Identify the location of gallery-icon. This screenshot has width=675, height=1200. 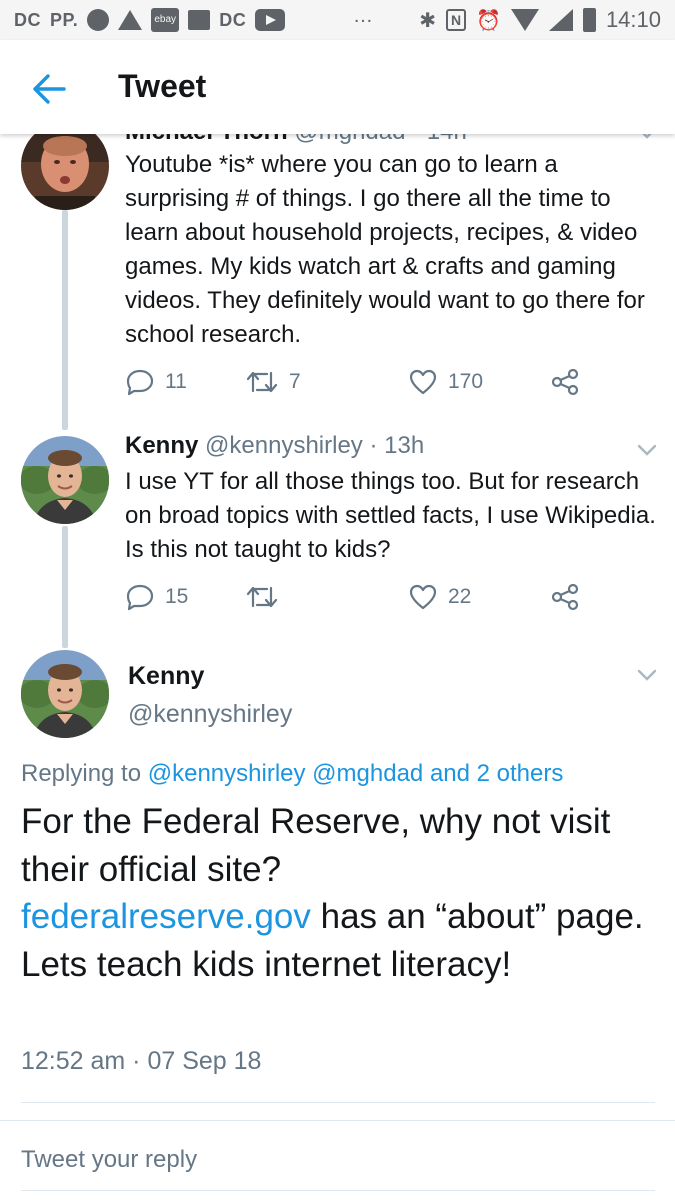
(199, 20).